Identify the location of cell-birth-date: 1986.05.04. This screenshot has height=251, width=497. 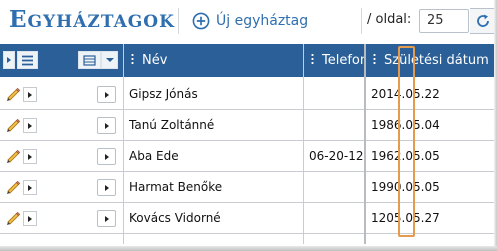
(405, 125).